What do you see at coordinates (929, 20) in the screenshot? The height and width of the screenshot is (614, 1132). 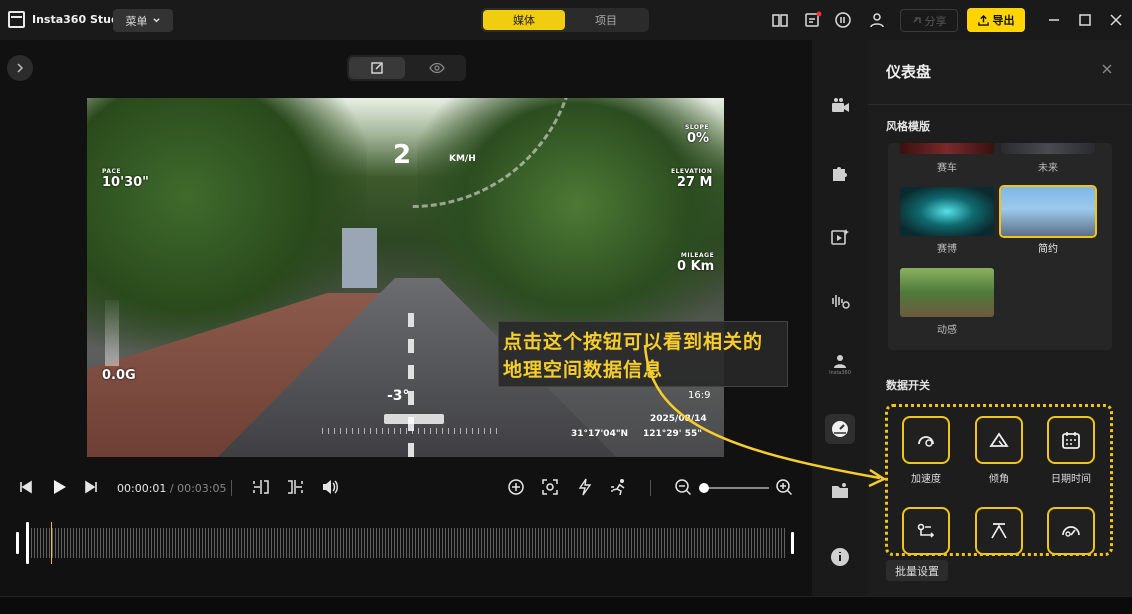 I see `share-button: 分享` at bounding box center [929, 20].